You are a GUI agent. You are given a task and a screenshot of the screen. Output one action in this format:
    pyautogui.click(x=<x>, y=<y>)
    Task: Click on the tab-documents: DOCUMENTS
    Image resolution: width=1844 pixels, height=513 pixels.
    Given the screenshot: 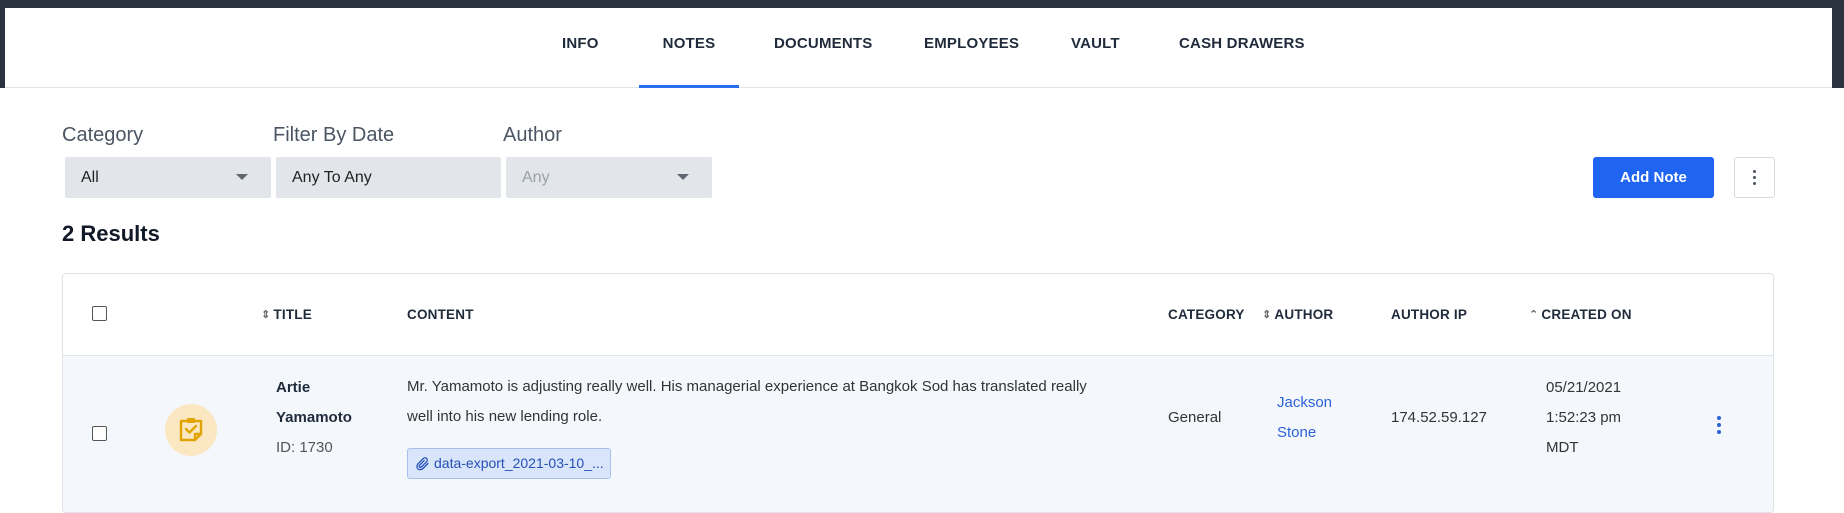 What is the action you would take?
    pyautogui.click(x=823, y=48)
    